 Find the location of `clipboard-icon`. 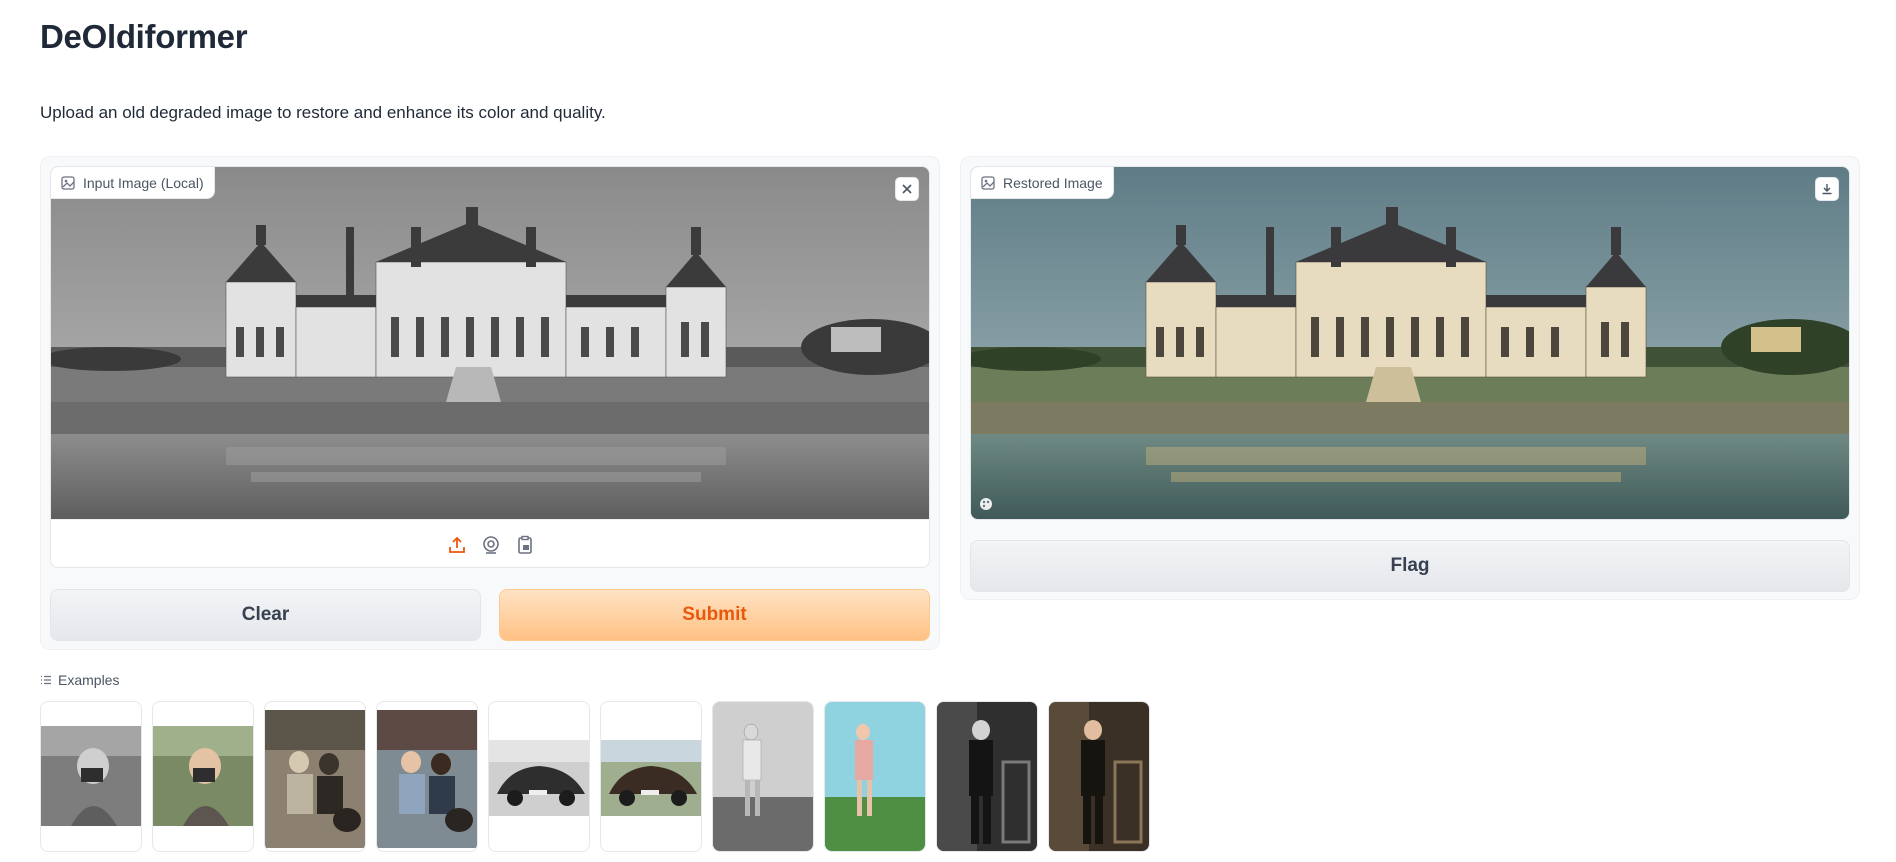

clipboard-icon is located at coordinates (525, 544).